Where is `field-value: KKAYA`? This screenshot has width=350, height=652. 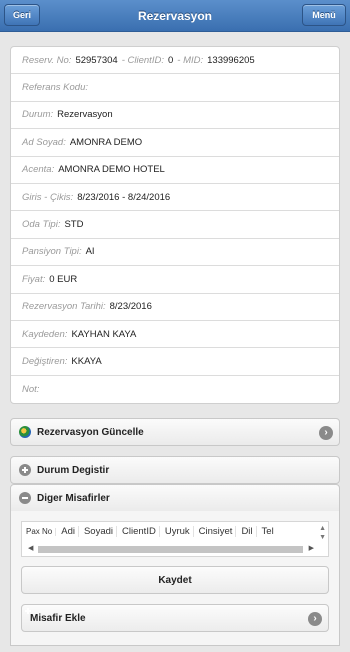
field-value: KKAYA is located at coordinates (86, 361).